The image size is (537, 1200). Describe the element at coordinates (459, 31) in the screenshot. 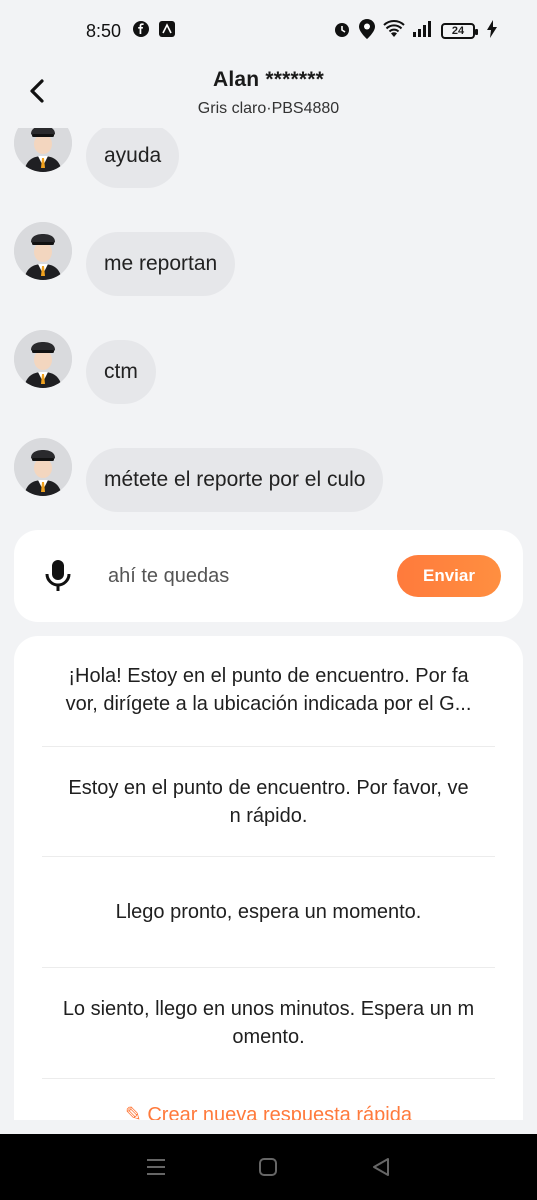

I see `battery-icon: 24` at that location.